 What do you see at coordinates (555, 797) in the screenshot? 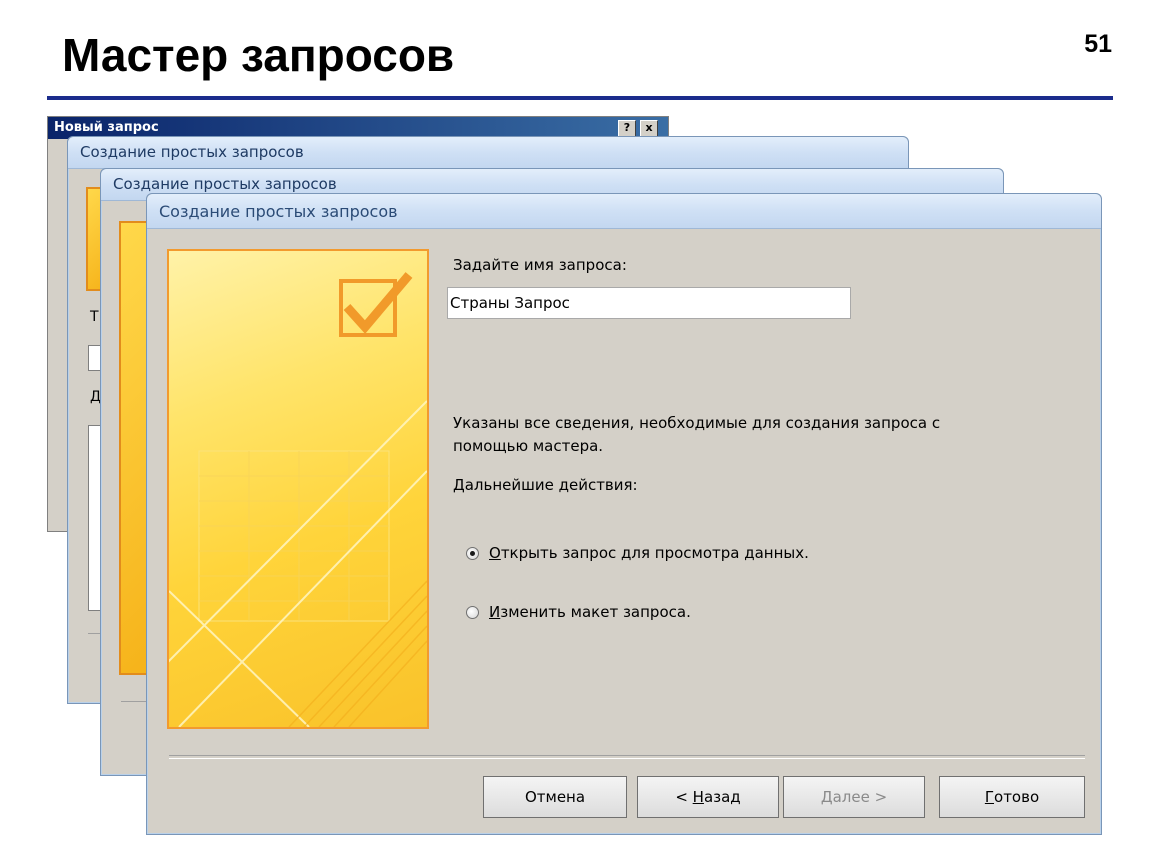
I see `cancel-button: Отмена` at bounding box center [555, 797].